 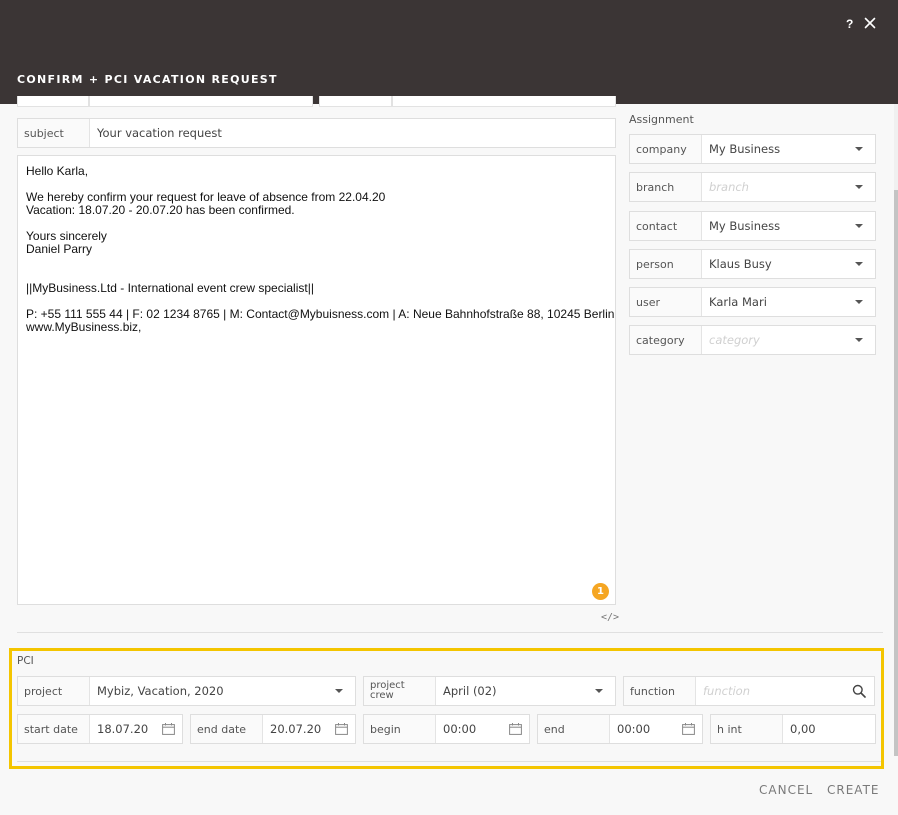 I want to click on function-input: function, so click(x=785, y=691).